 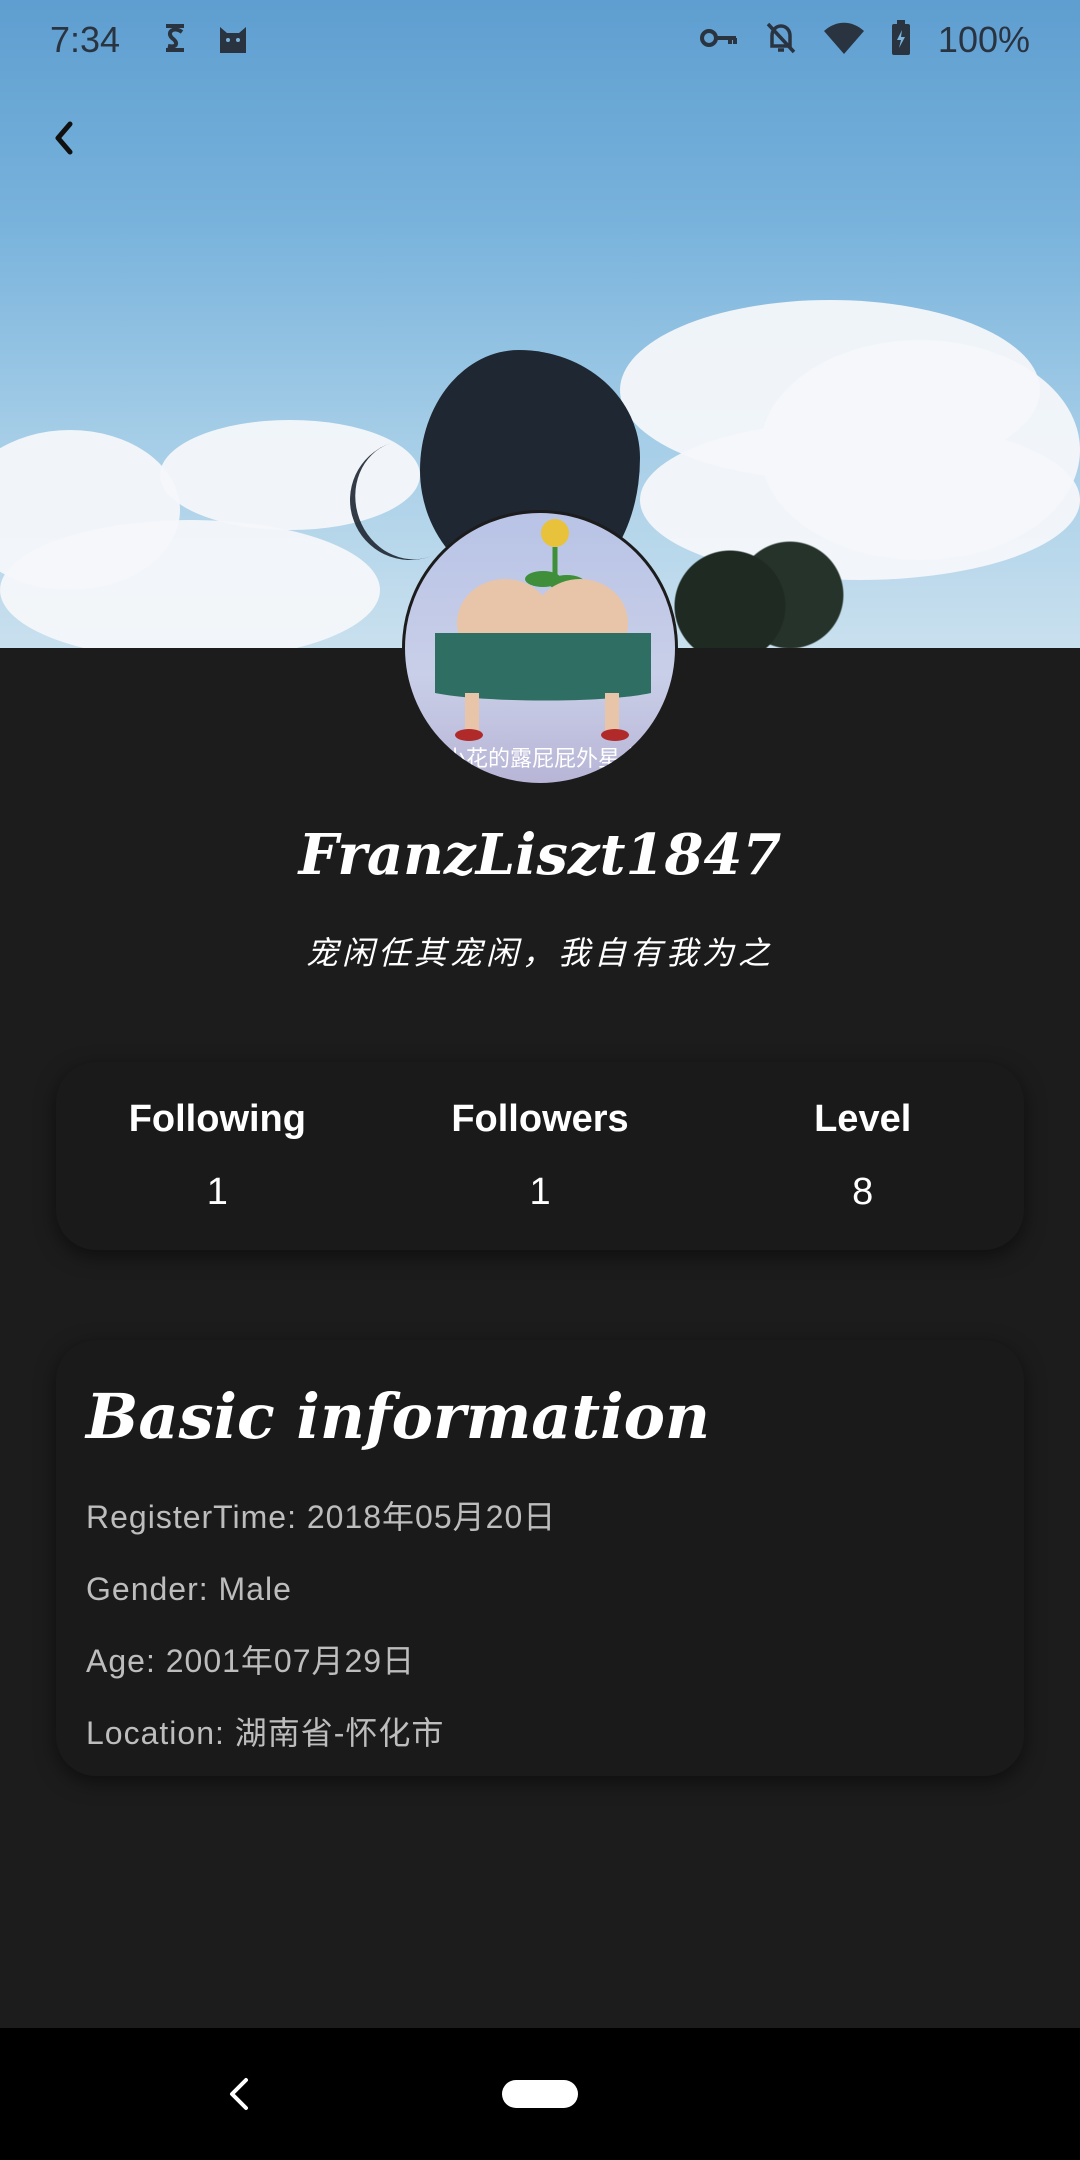 I want to click on wifi-icon, so click(x=843, y=40).